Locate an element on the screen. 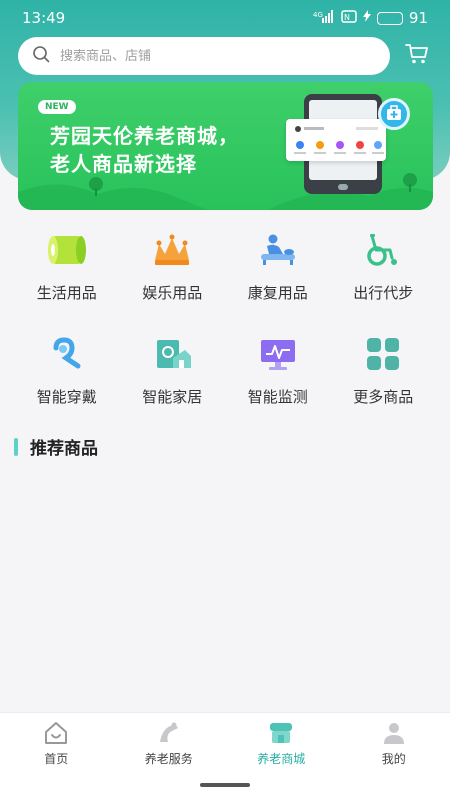 This screenshot has width=450, height=800. search-icon is located at coordinates (41, 56).